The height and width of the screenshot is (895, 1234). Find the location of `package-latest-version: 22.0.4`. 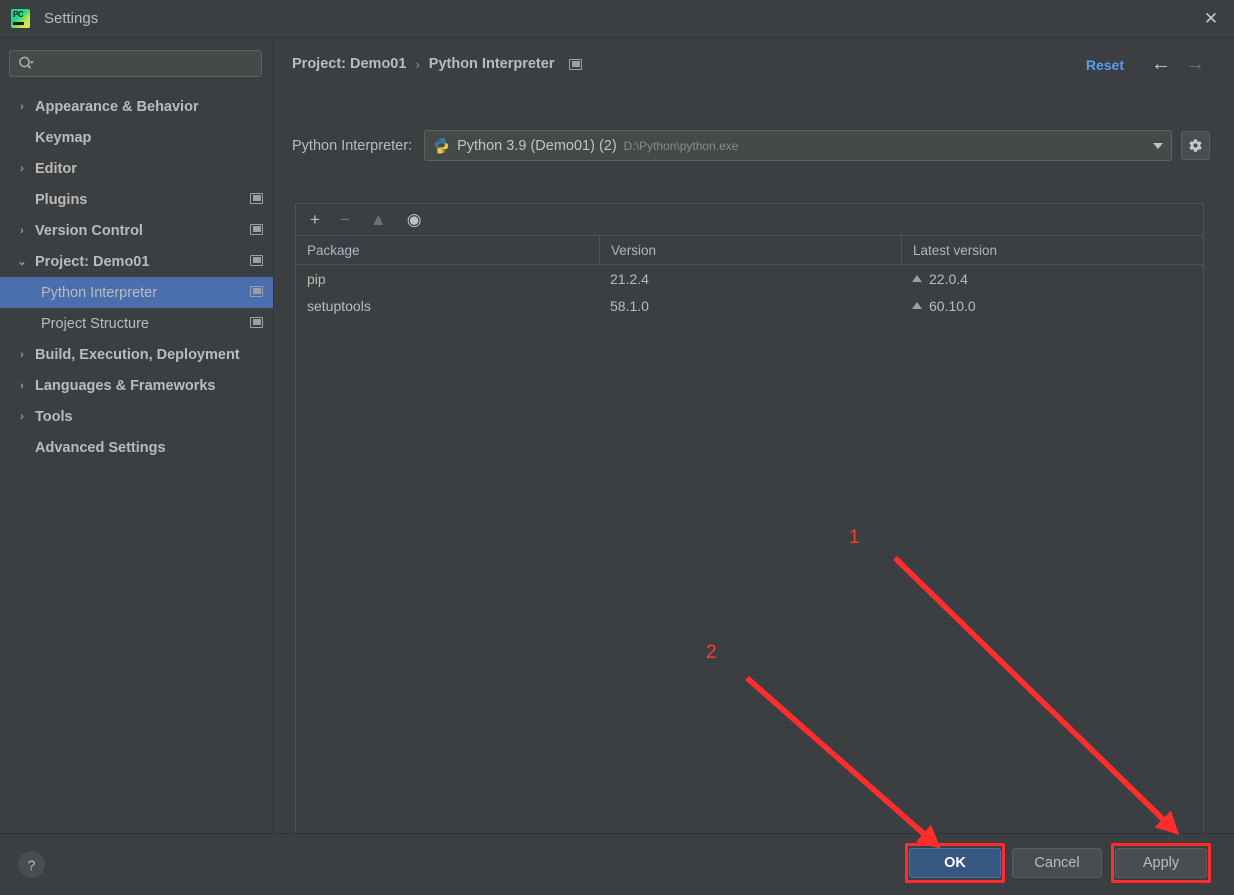

package-latest-version: 22.0.4 is located at coordinates (948, 278).